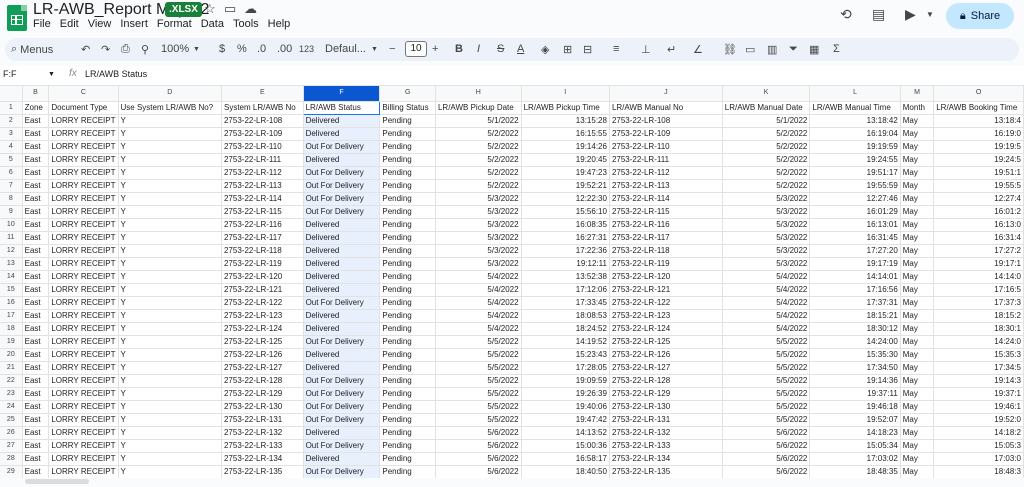 Image resolution: width=1024 pixels, height=487 pixels. I want to click on table-cell: 2753-22-LR-117, so click(262, 238).